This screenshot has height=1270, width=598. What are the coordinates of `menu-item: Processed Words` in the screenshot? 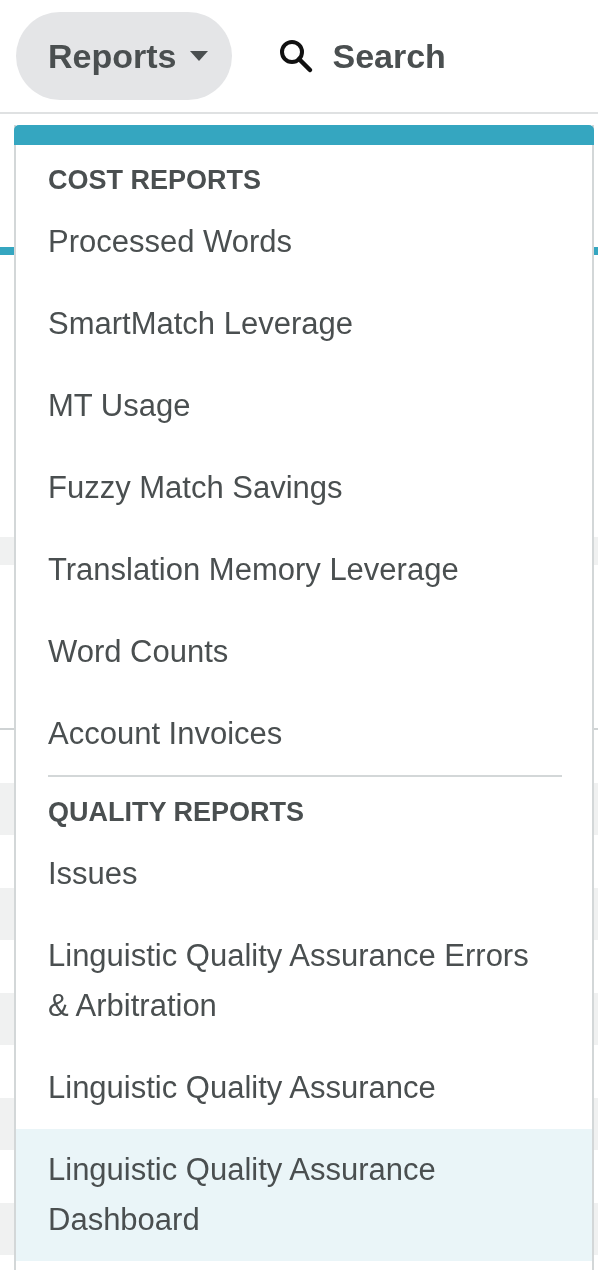 It's located at (304, 242).